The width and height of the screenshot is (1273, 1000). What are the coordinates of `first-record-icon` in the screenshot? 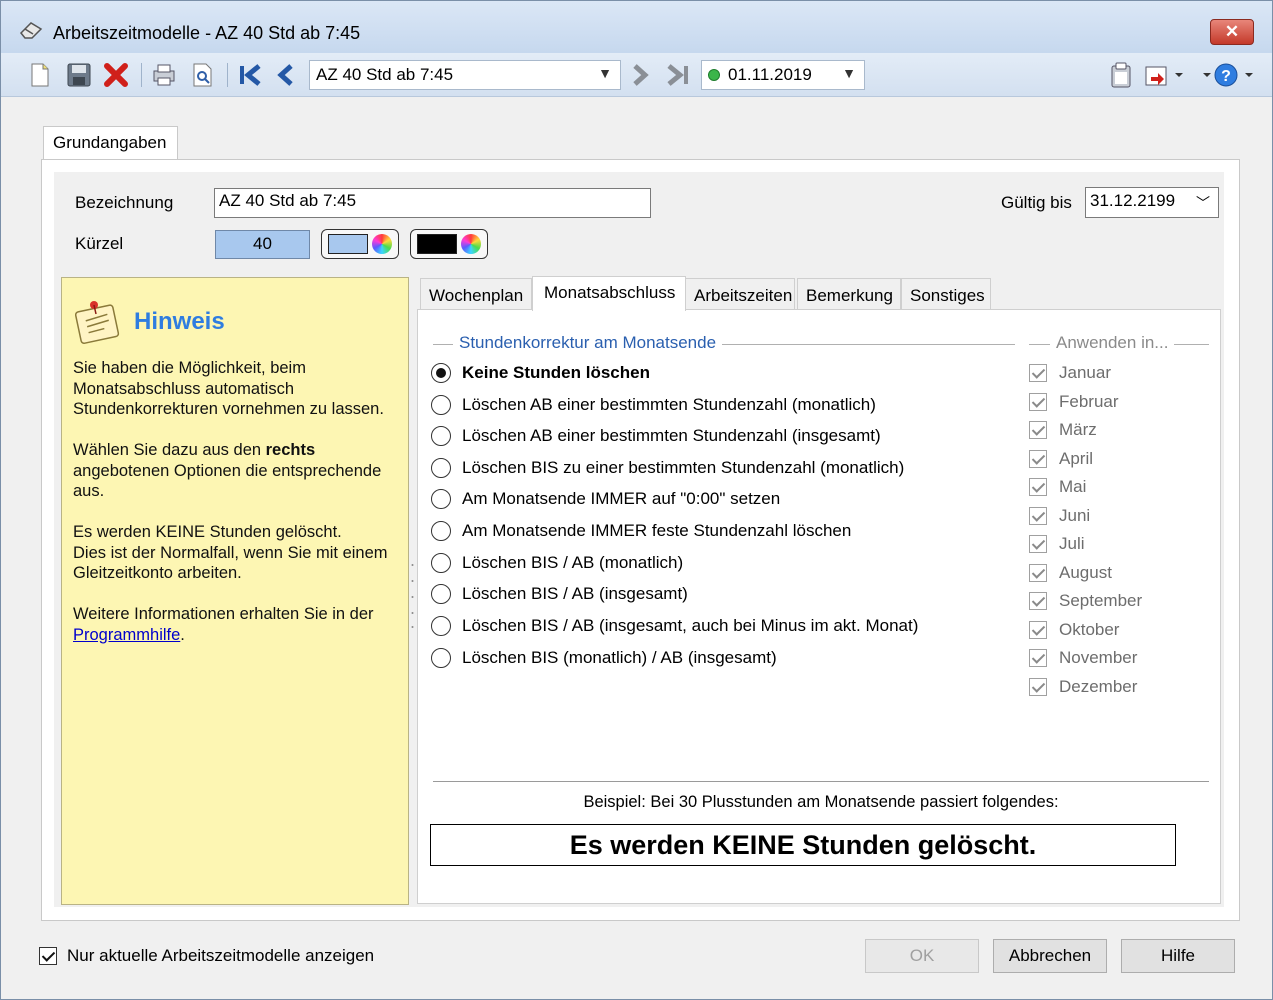 It's located at (250, 75).